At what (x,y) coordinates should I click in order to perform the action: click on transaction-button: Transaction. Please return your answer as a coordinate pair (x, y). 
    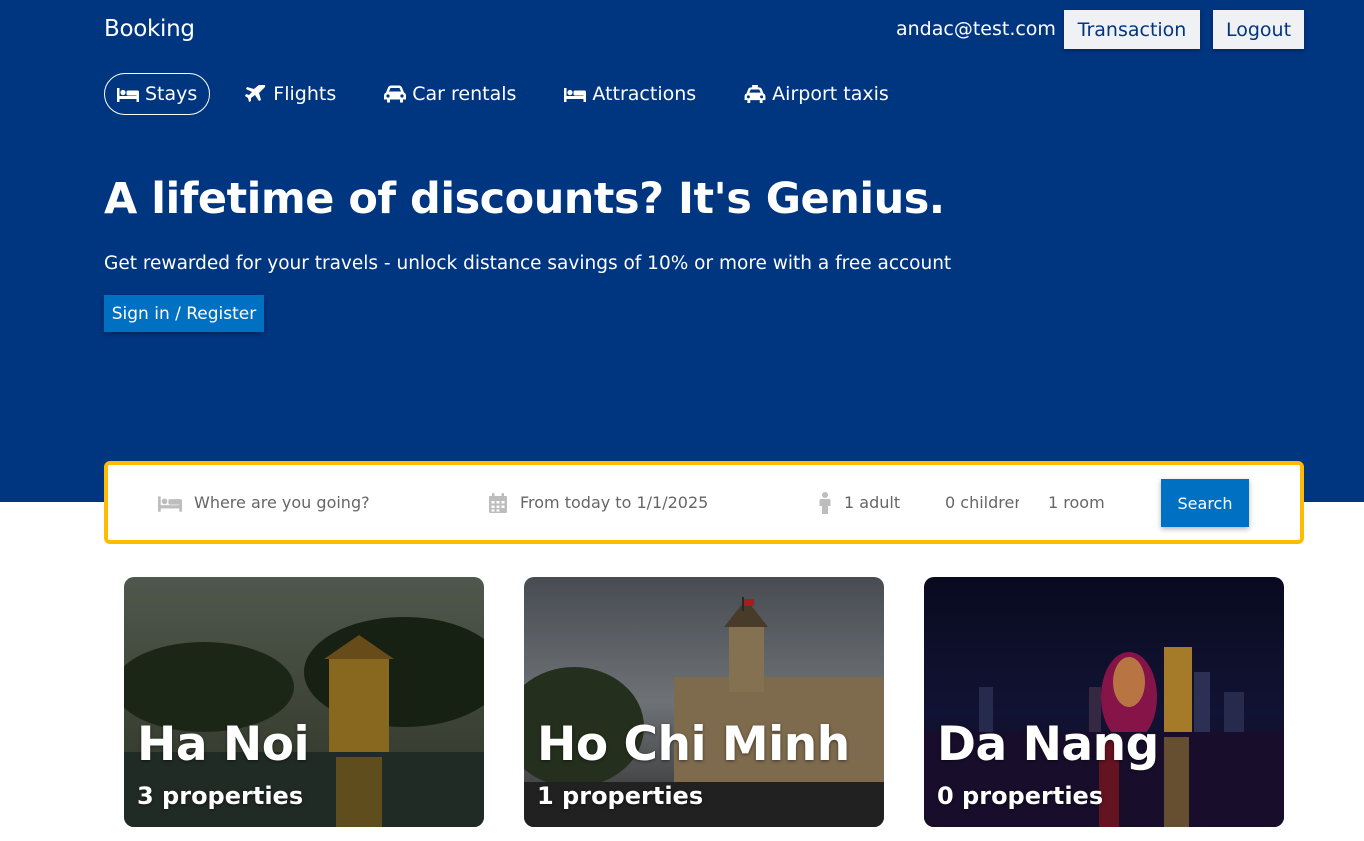
    Looking at the image, I should click on (1132, 29).